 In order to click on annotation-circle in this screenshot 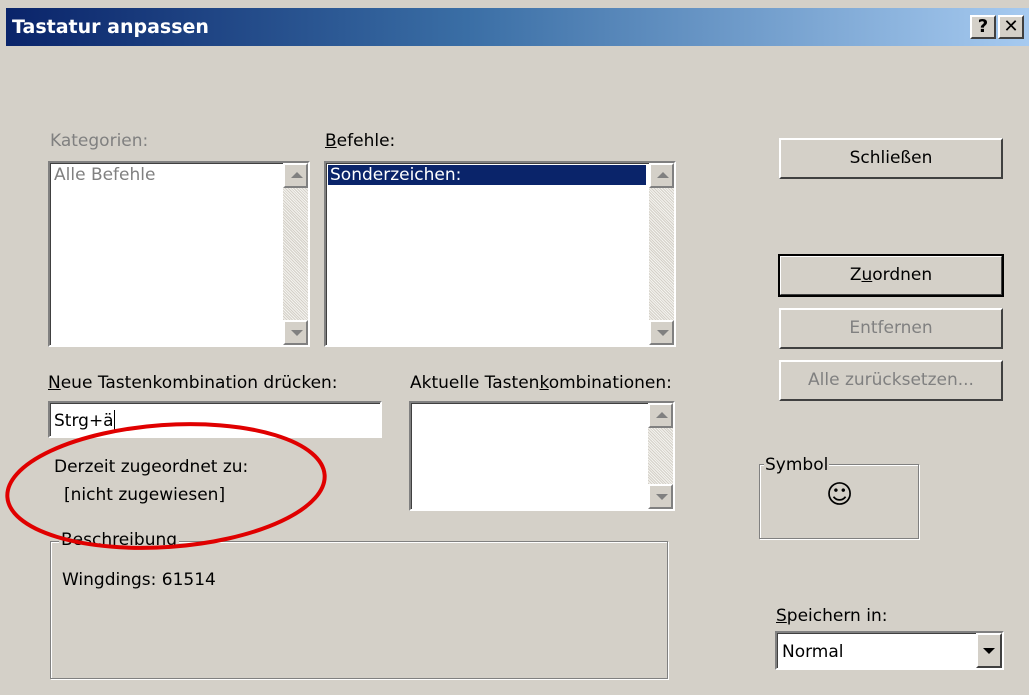, I will do `click(166, 486)`.